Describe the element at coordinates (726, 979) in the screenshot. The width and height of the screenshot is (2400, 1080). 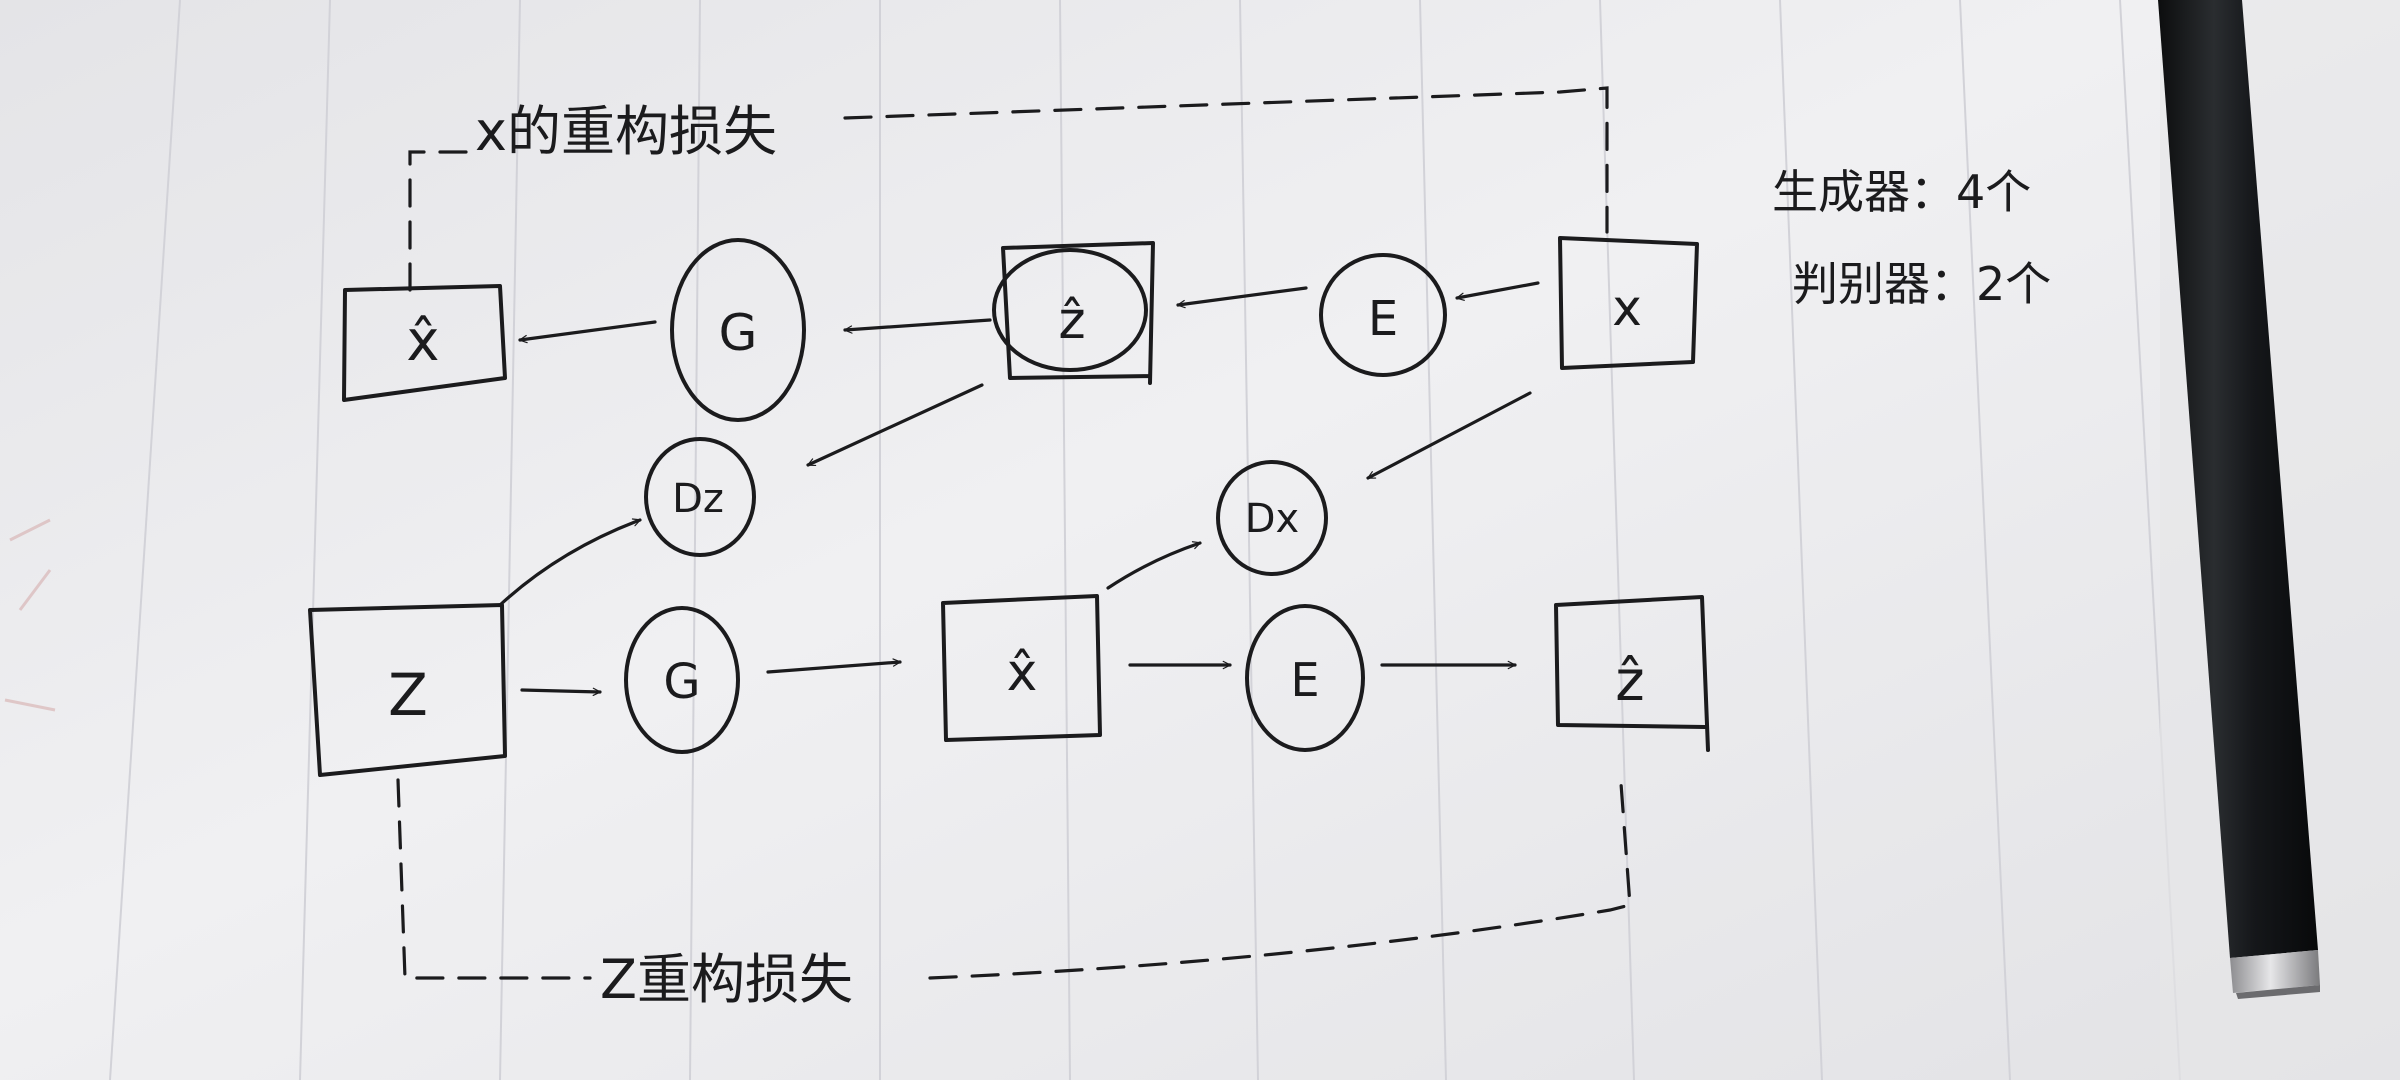
I see `z-loss-label: Z重构损失` at that location.